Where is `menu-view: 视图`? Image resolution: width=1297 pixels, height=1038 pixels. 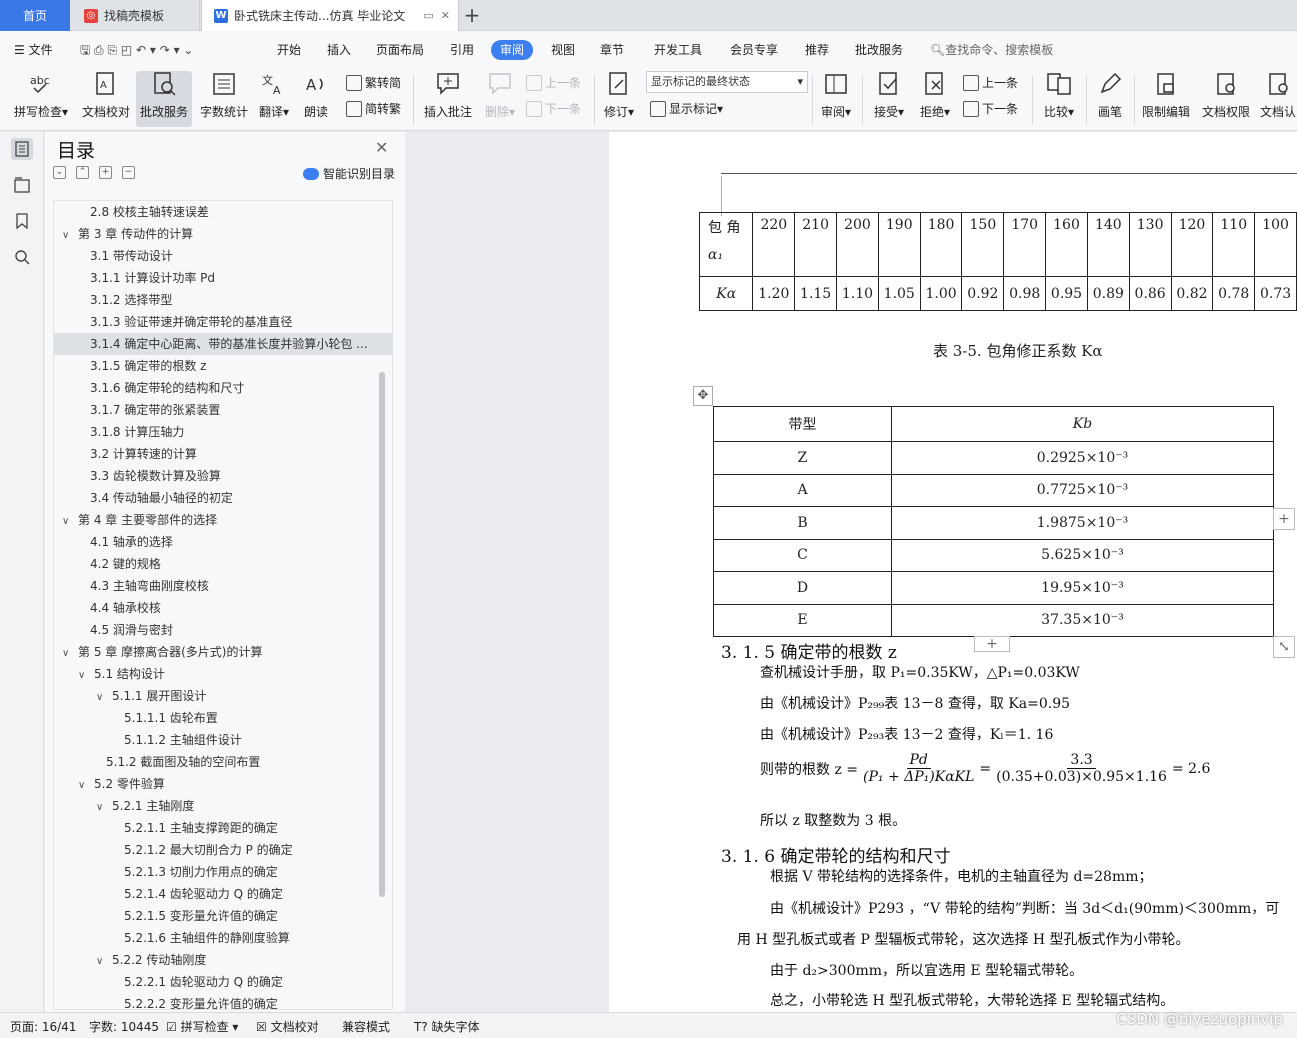
menu-view: 视图 is located at coordinates (563, 50).